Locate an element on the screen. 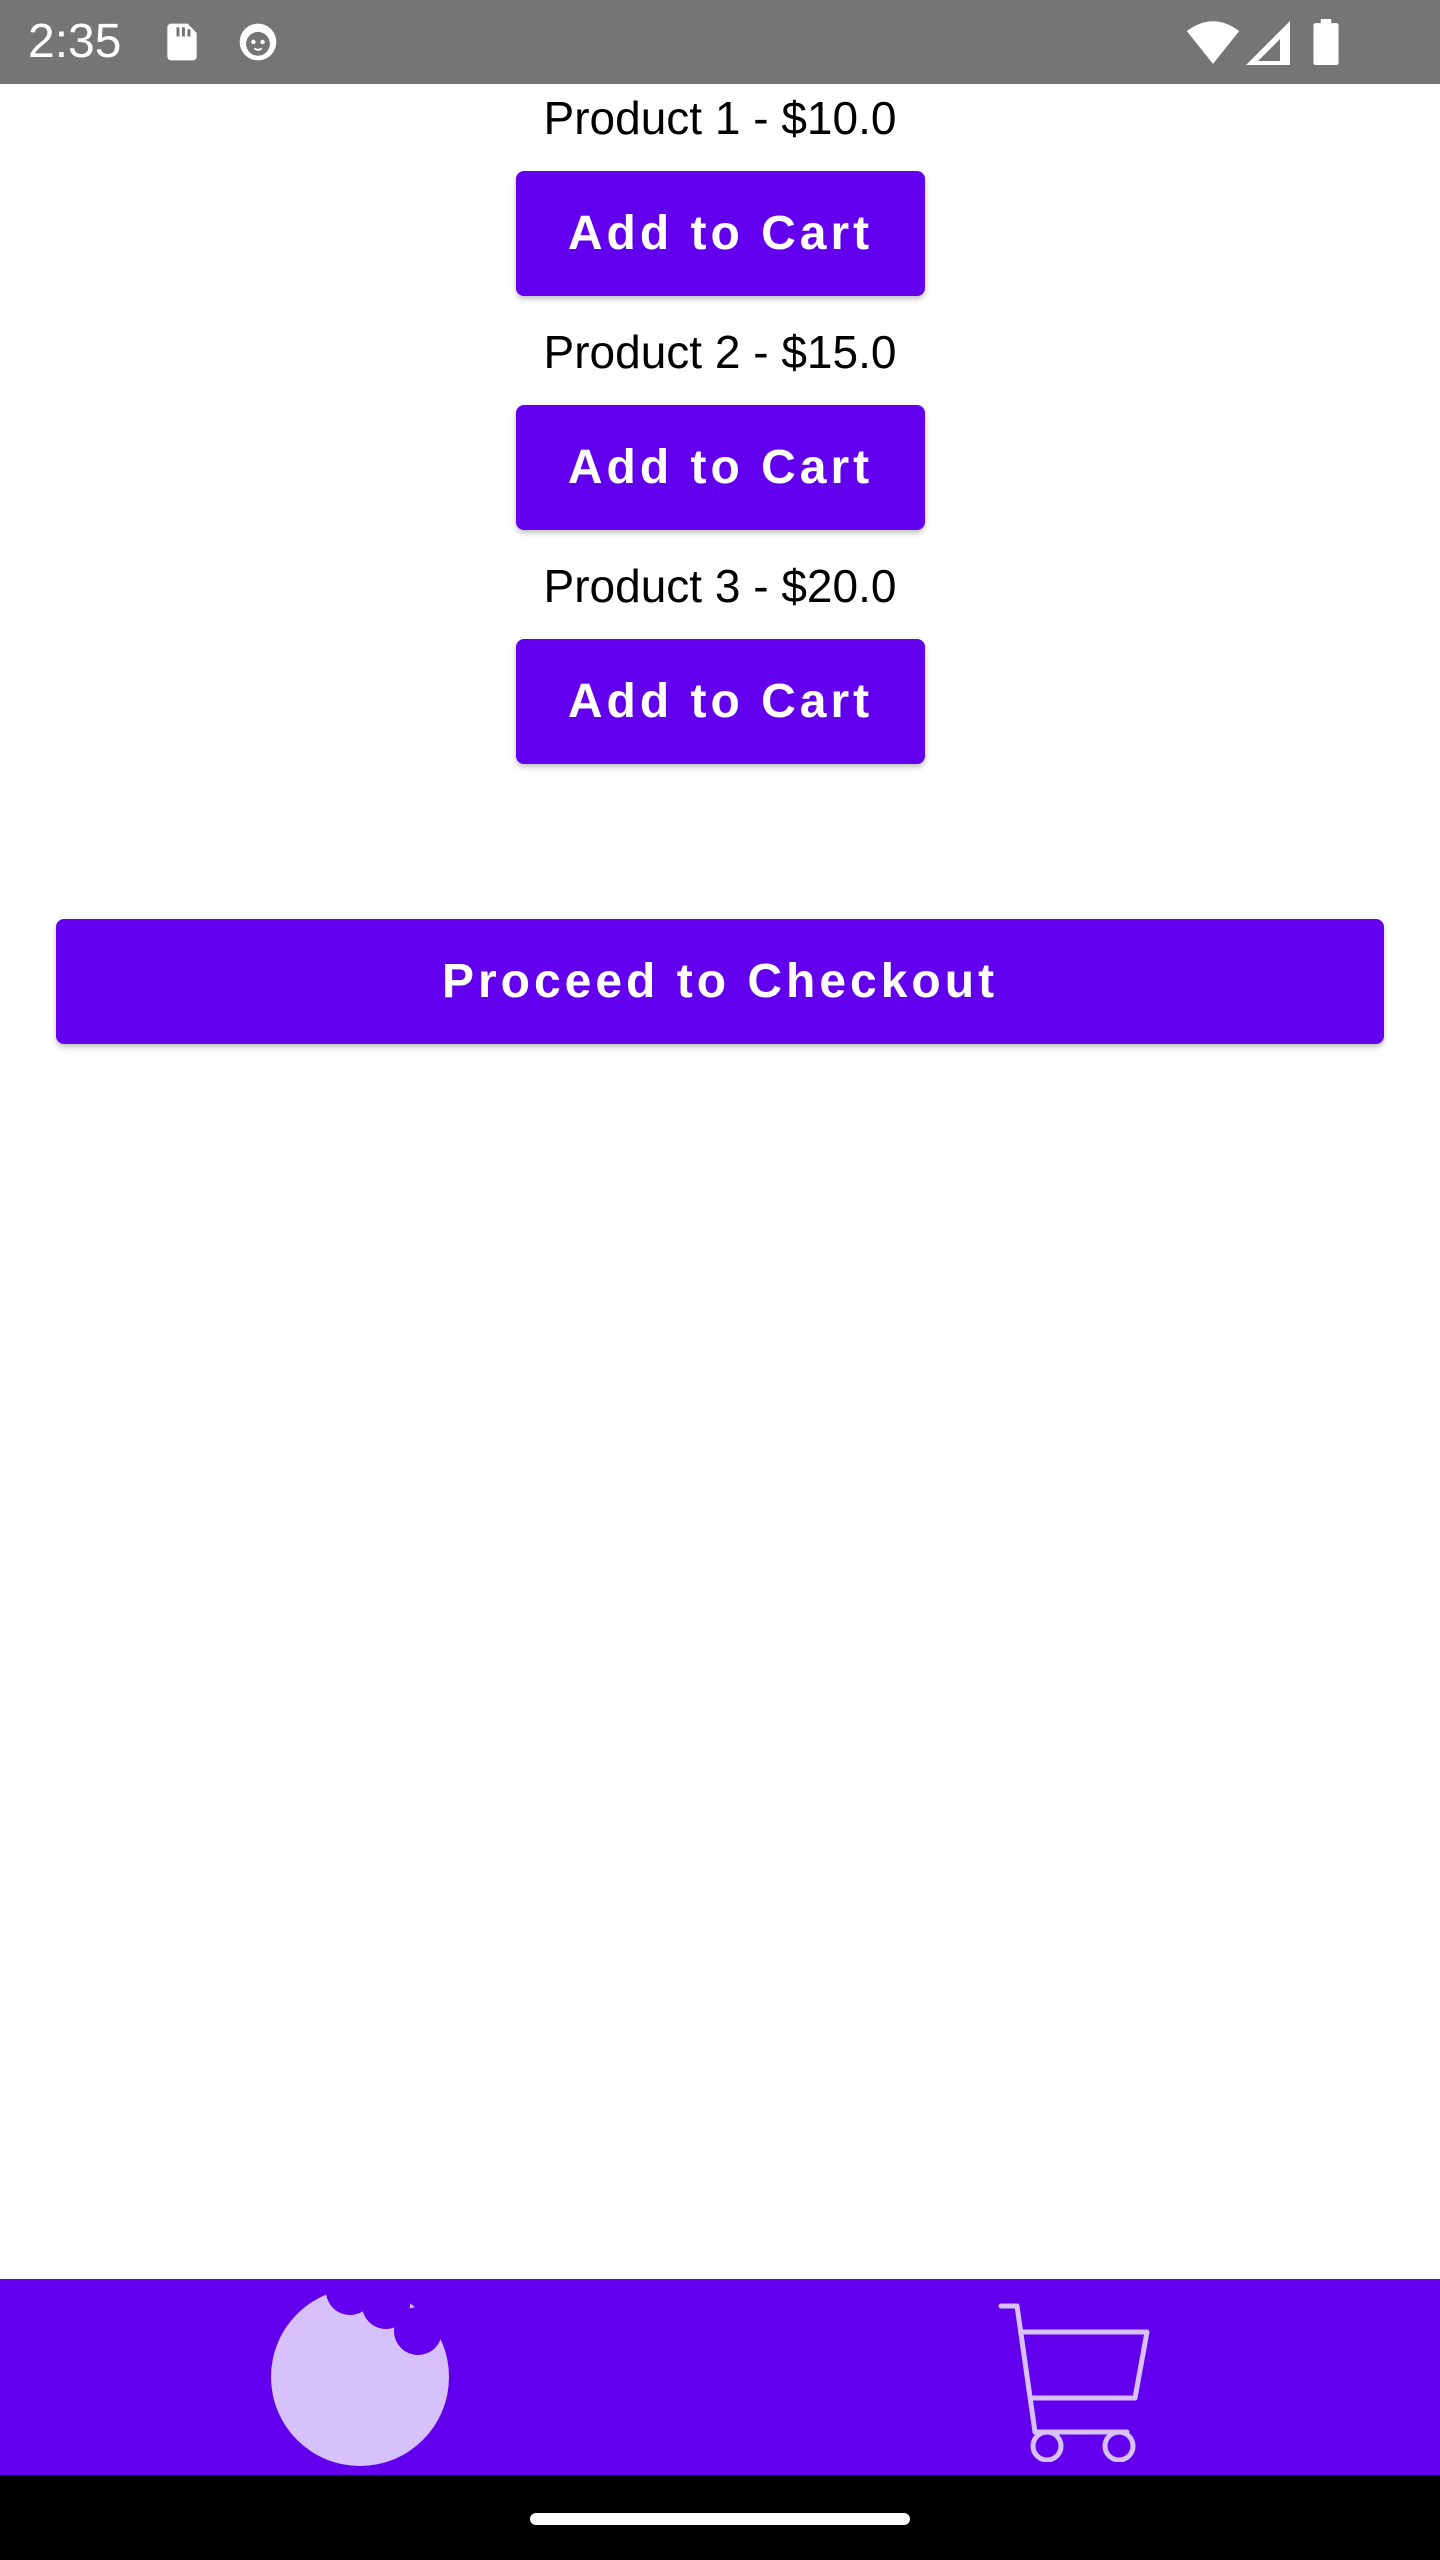 The height and width of the screenshot is (2560, 1440). home-gesture-handle is located at coordinates (720, 2519).